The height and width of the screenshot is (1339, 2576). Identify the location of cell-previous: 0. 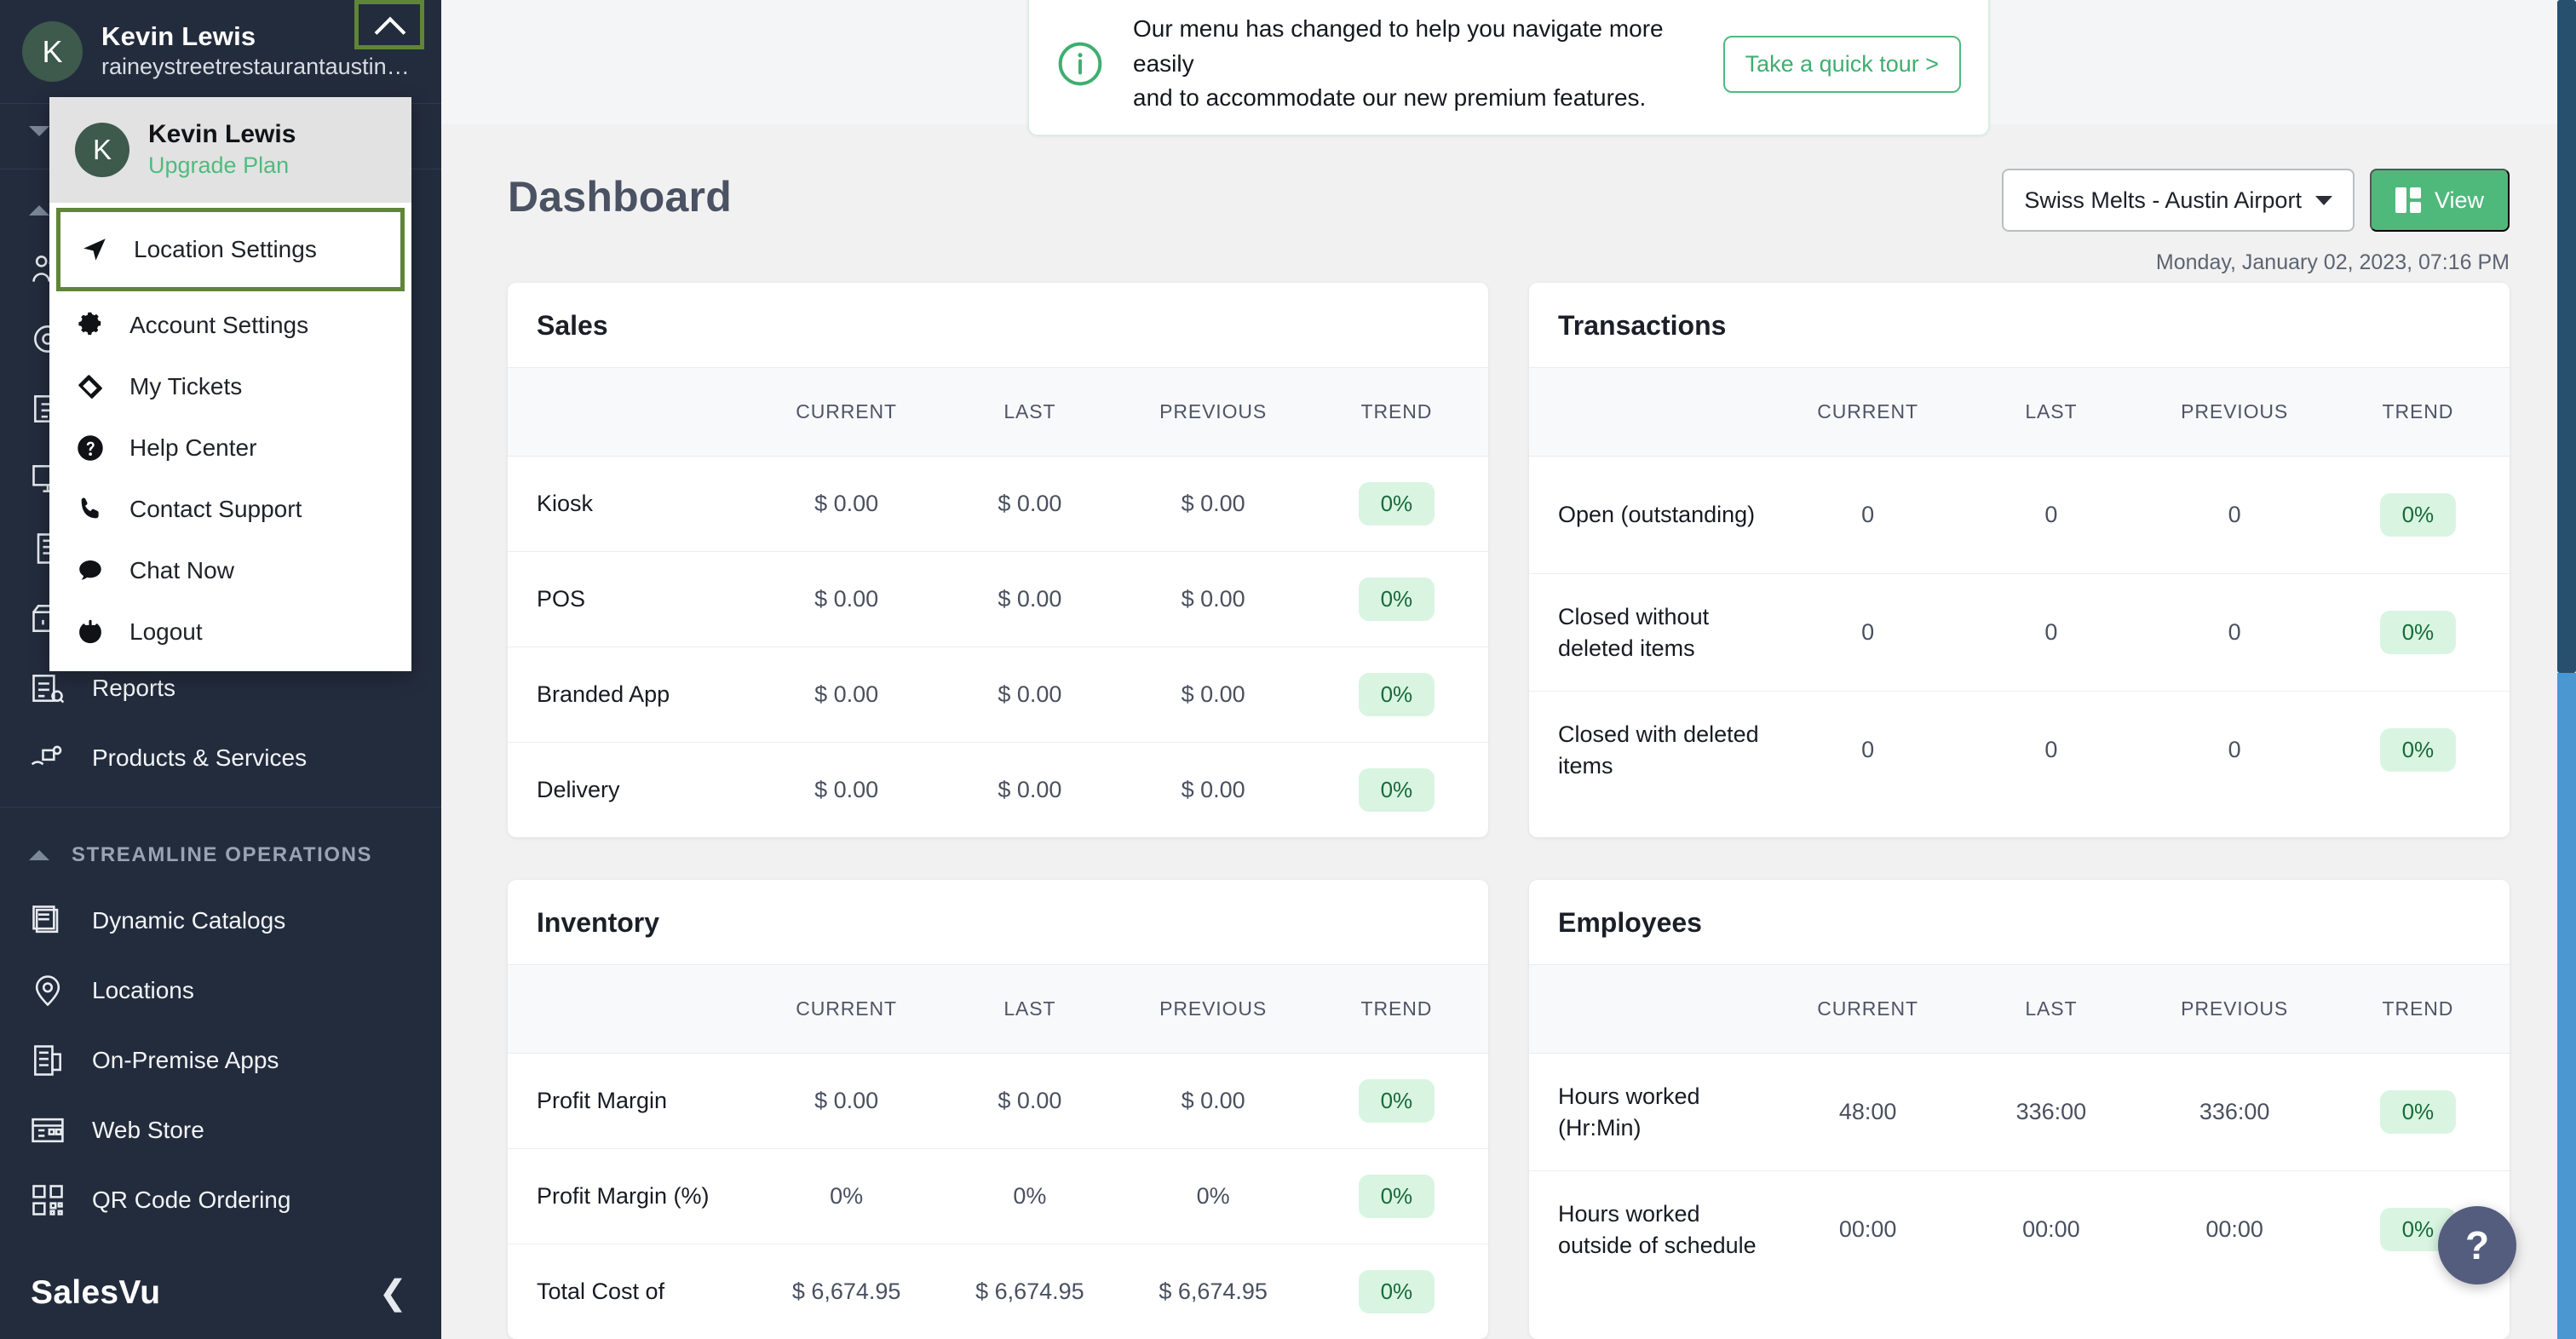
(2234, 632).